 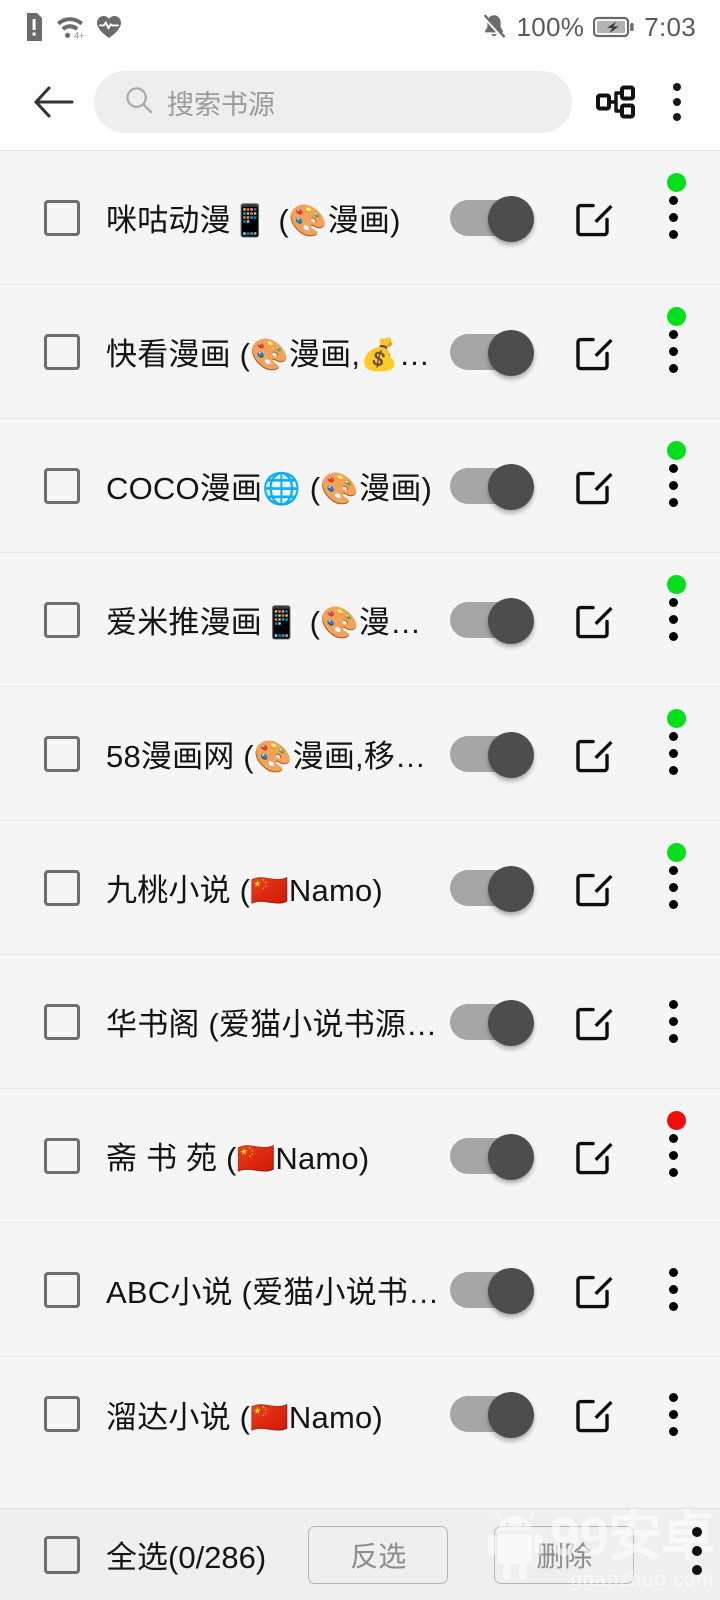 What do you see at coordinates (62, 1554) in the screenshot?
I see `select-all-checkbox` at bounding box center [62, 1554].